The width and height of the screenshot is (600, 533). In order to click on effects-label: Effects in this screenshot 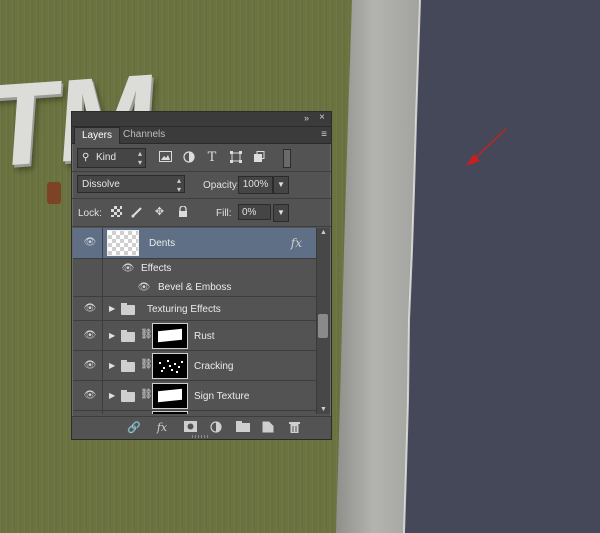, I will do `click(156, 268)`.